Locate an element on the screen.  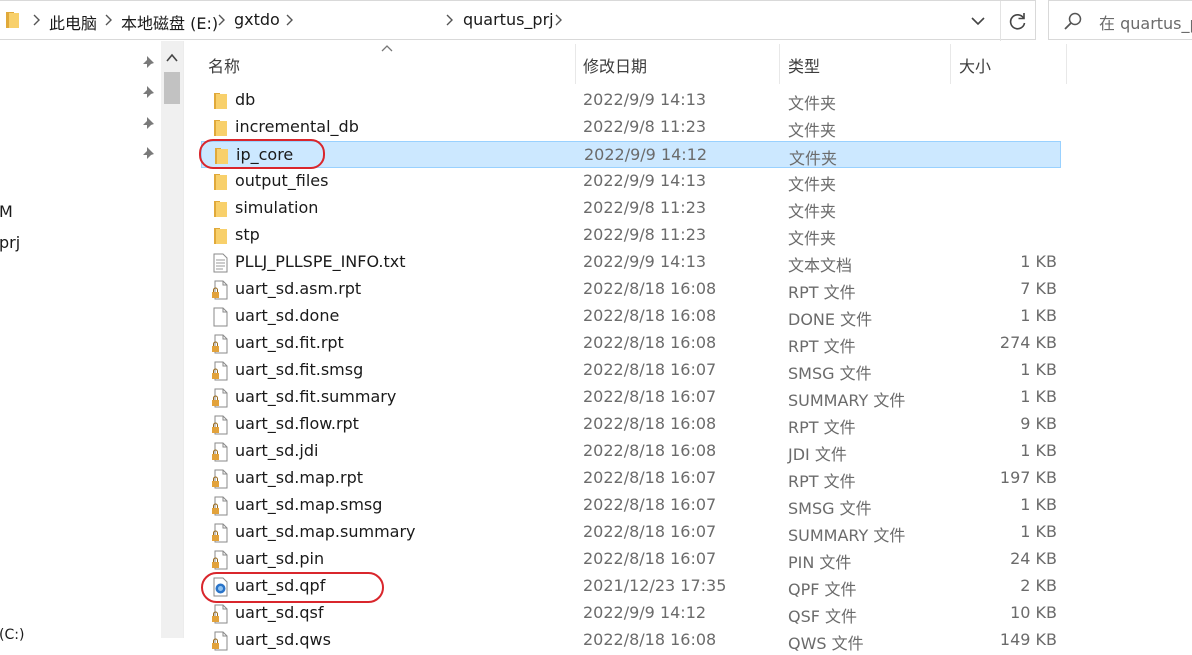
breadcrumb-gxtdo: gxtdo is located at coordinates (257, 19).